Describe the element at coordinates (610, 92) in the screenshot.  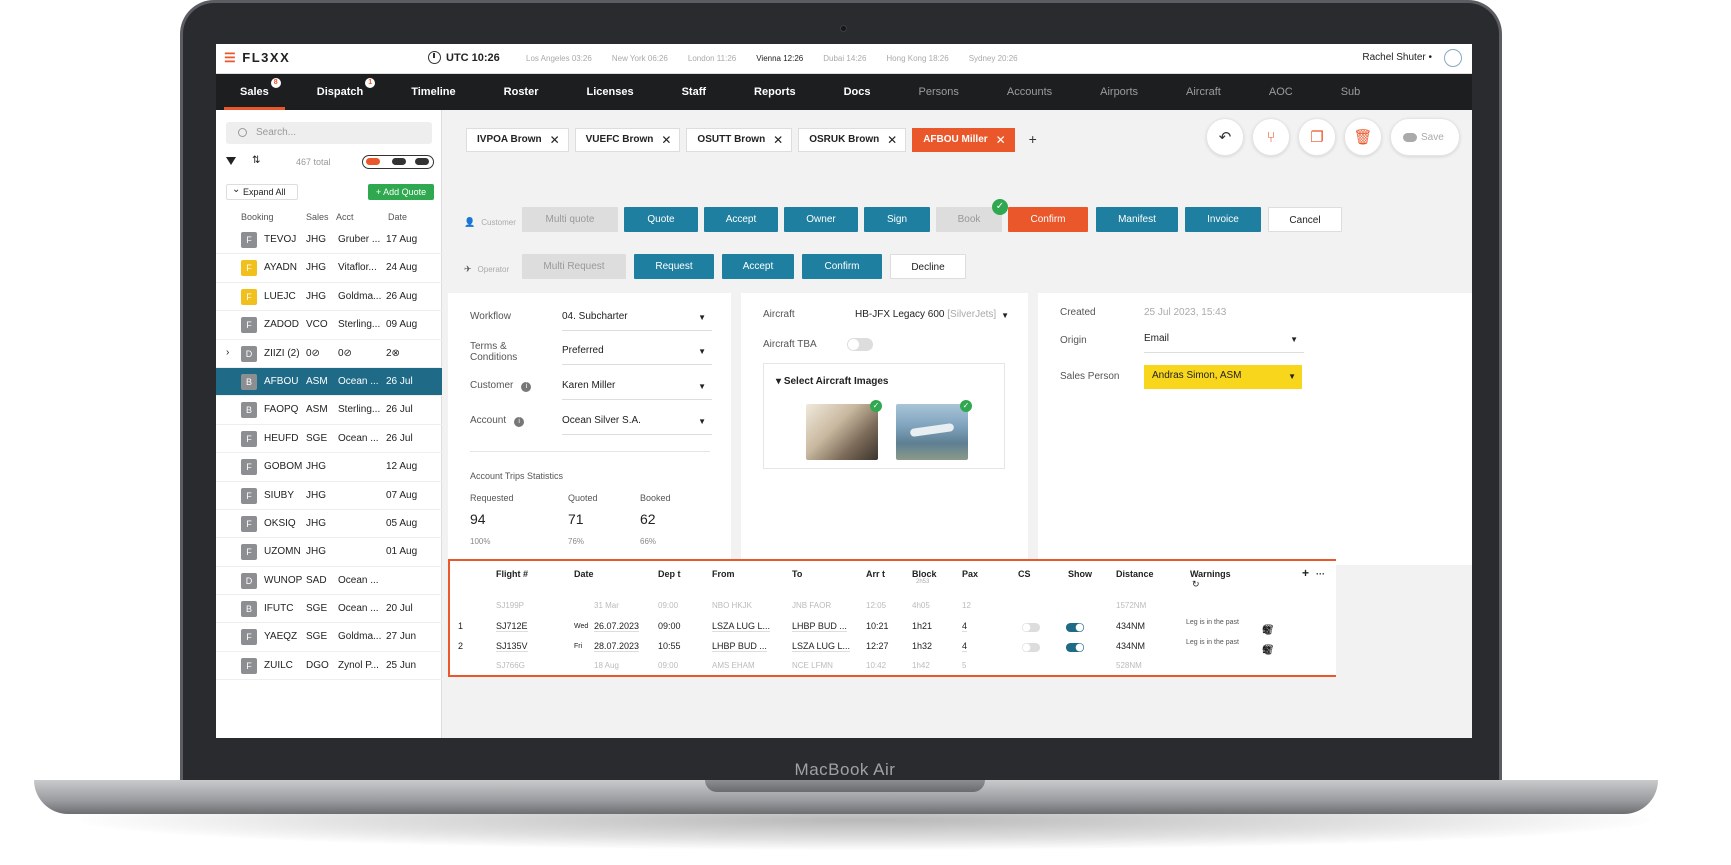
I see `nav-item-licenses: Licenses` at that location.